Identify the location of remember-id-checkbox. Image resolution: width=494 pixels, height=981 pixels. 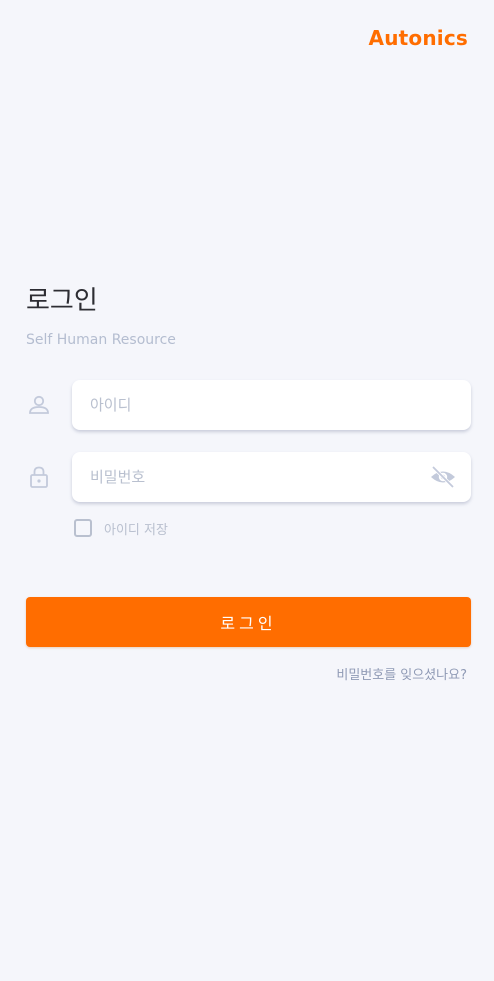
(83, 528).